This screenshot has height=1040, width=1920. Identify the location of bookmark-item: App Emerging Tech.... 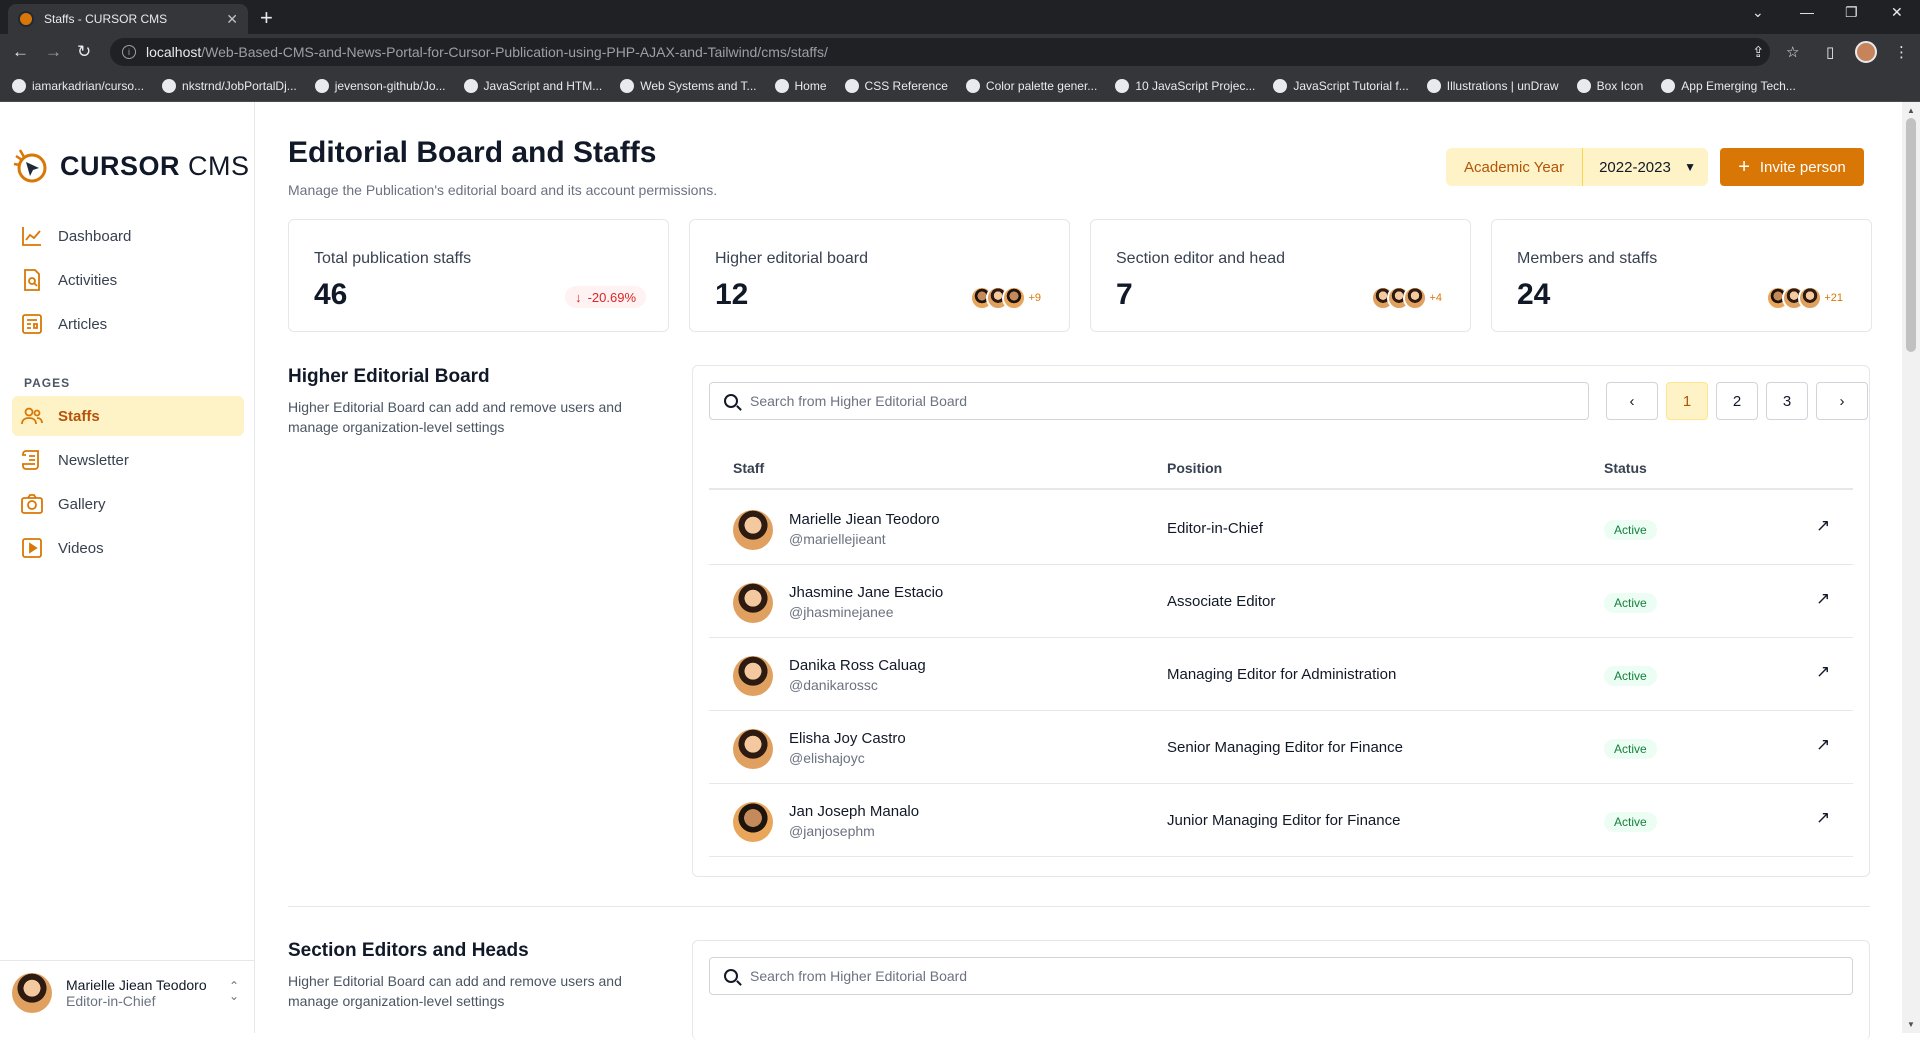
(1728, 85).